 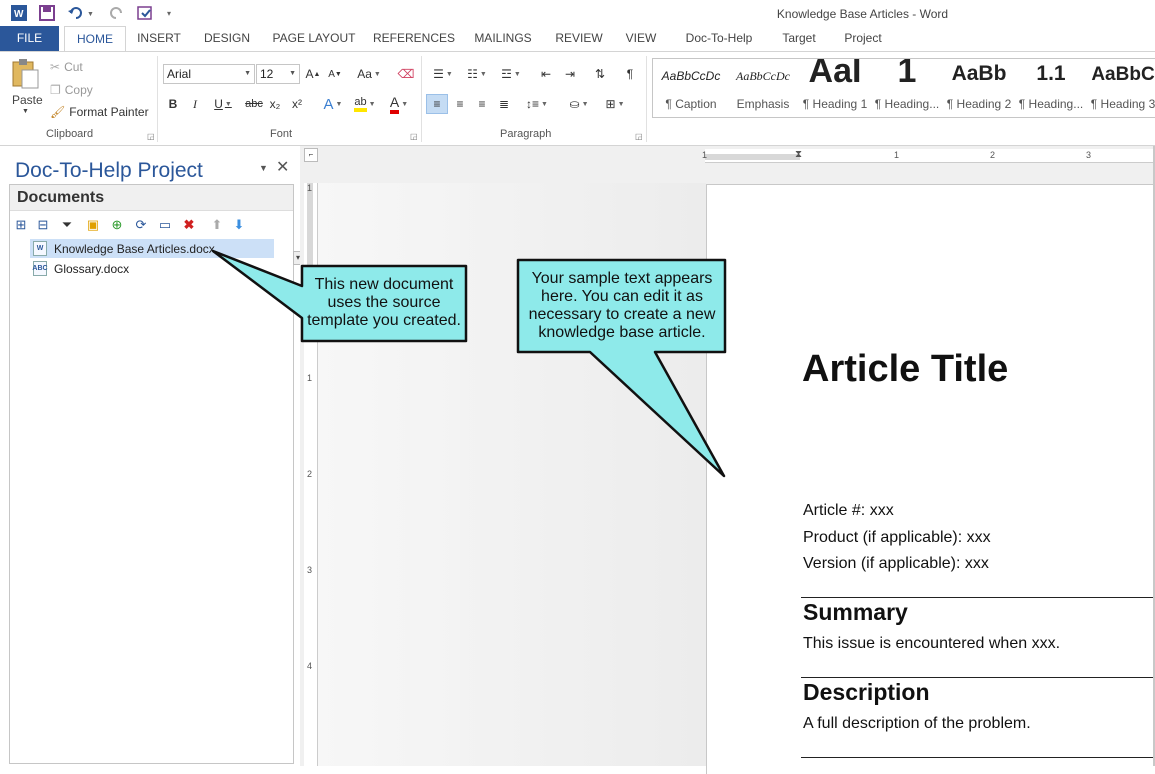 I want to click on callout-shapes, so click(x=469, y=363).